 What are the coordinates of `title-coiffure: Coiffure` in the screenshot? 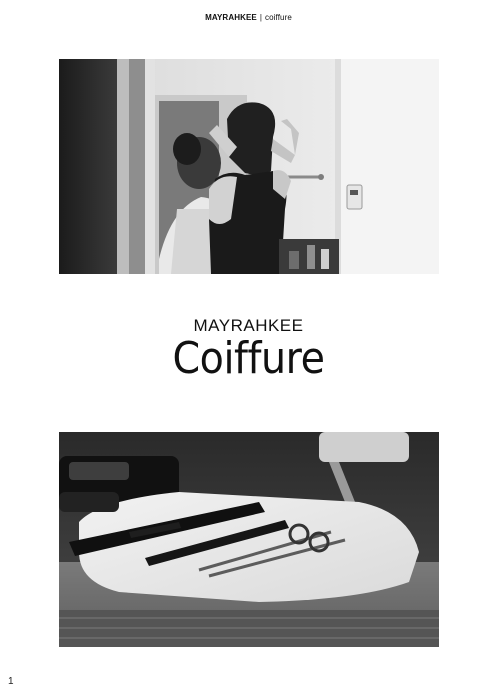 It's located at (248, 358).